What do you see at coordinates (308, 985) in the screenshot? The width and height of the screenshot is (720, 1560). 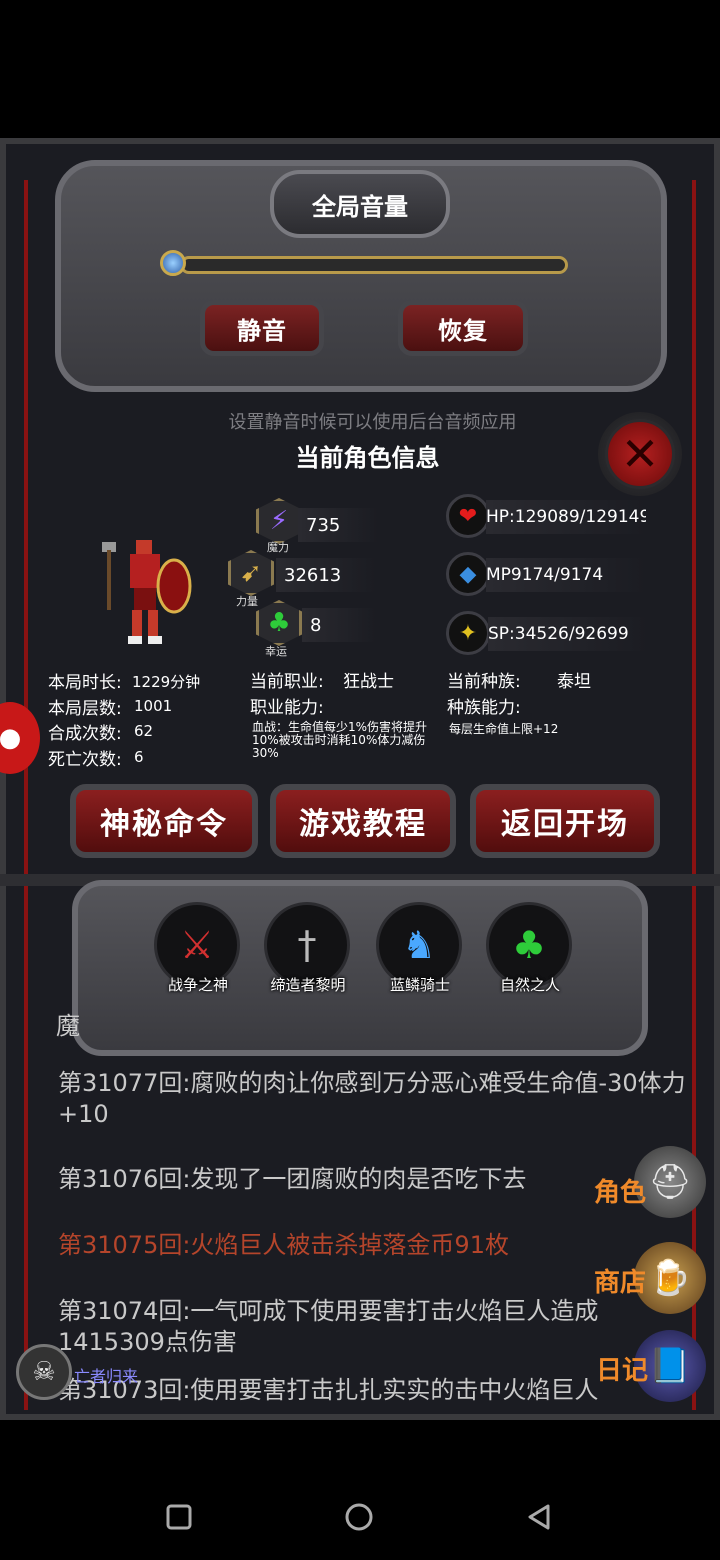 I see `god-dawn-label: 缔造者黎明` at bounding box center [308, 985].